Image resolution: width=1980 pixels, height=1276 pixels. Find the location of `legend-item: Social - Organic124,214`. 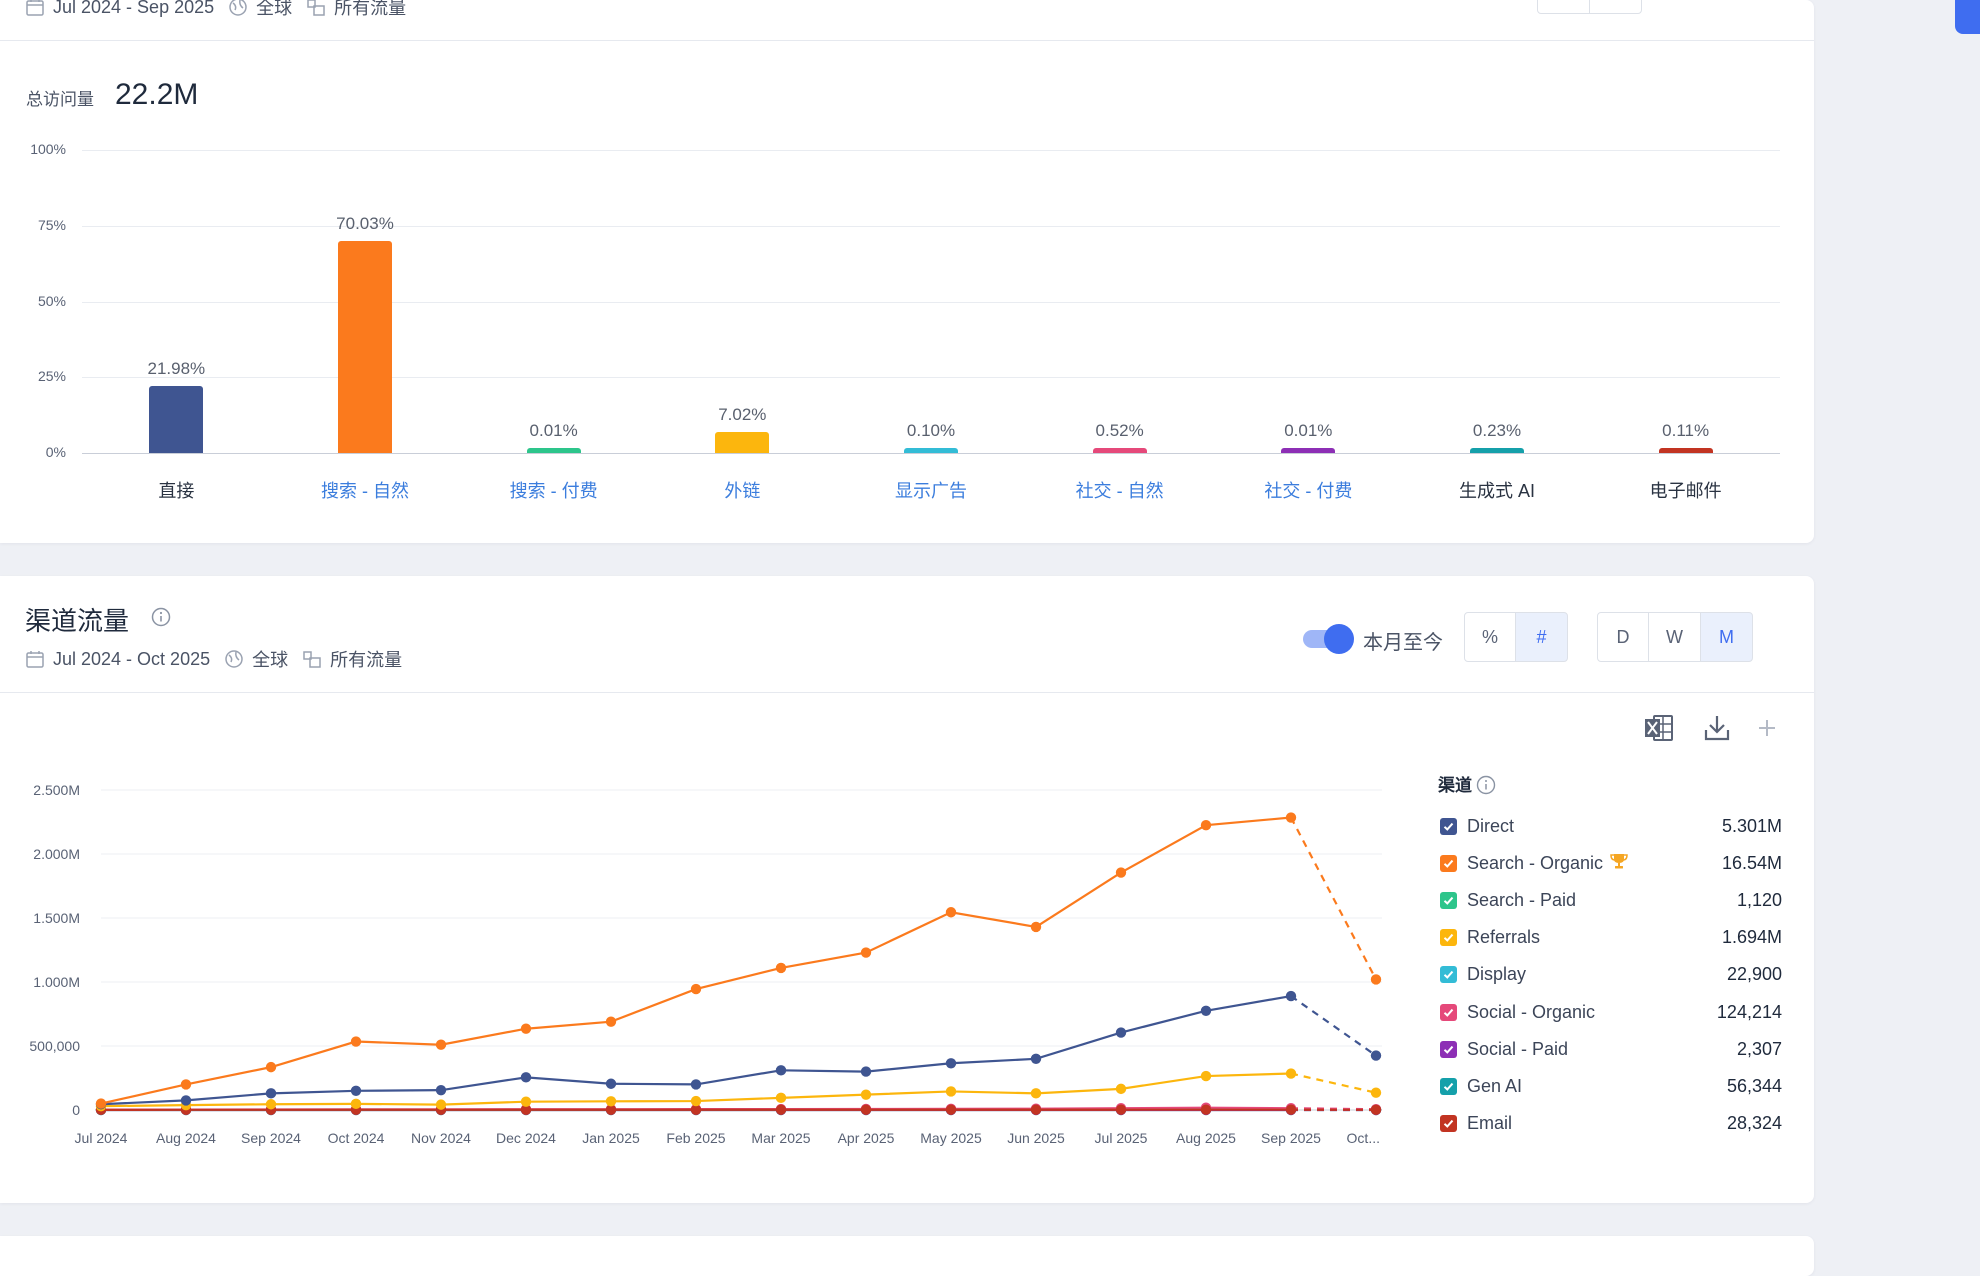

legend-item: Social - Organic124,214 is located at coordinates (1611, 1012).